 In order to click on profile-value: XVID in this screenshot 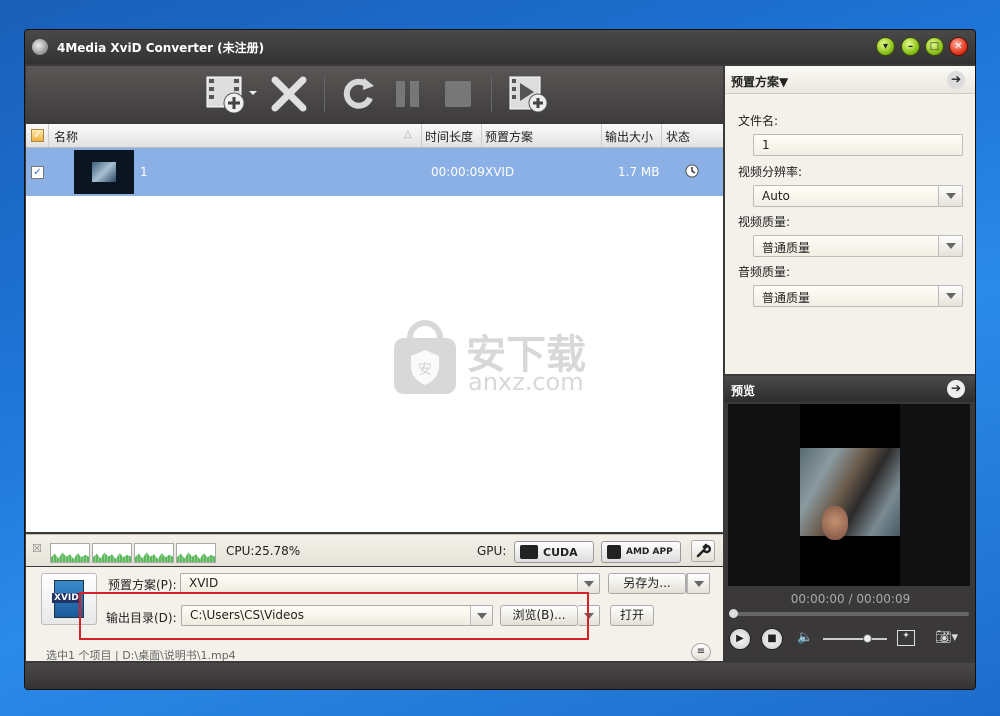, I will do `click(204, 583)`.